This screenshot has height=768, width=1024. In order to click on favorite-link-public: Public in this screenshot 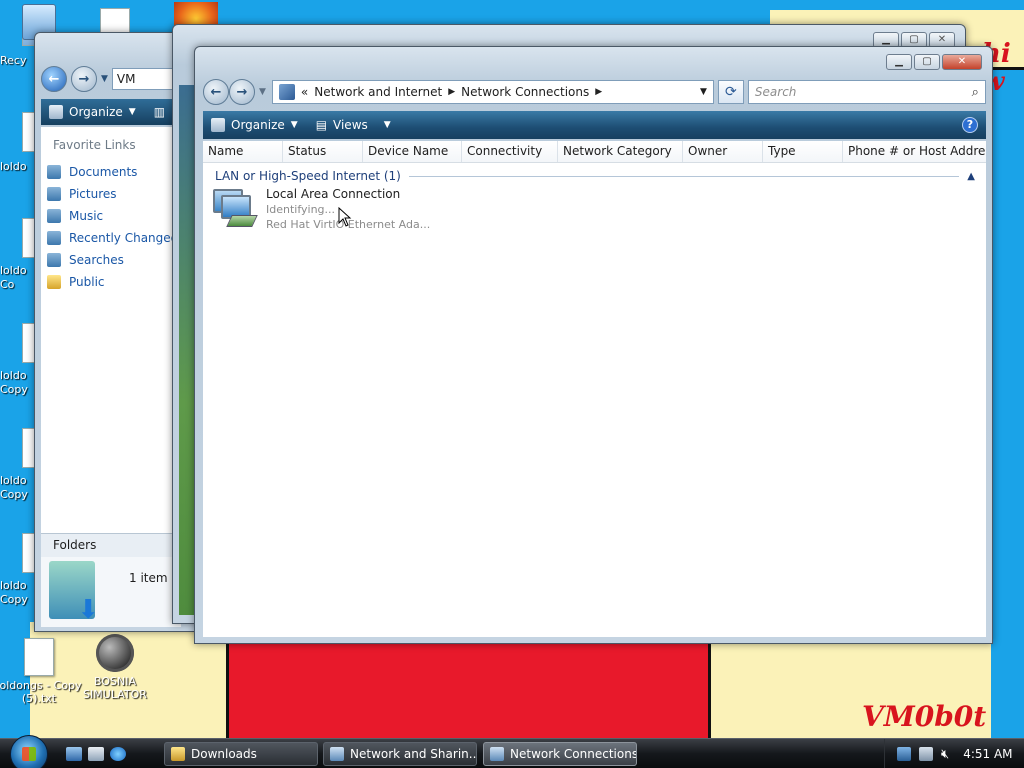, I will do `click(112, 282)`.